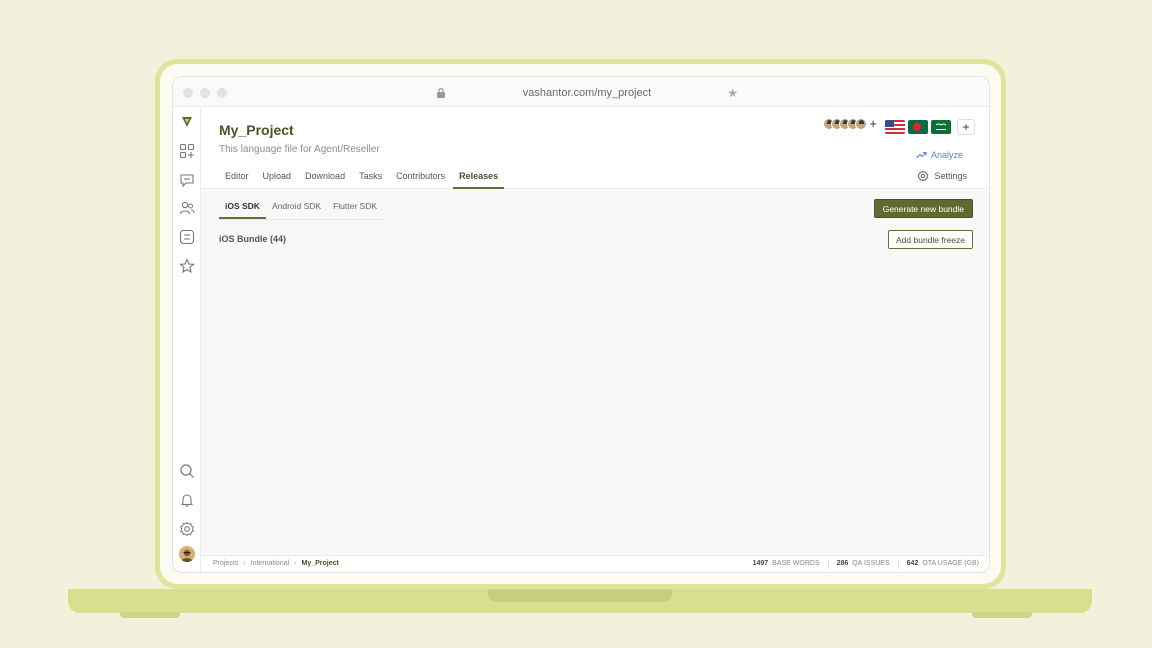 The image size is (1152, 648). What do you see at coordinates (850, 123) in the screenshot?
I see `contributor-avatars: +` at bounding box center [850, 123].